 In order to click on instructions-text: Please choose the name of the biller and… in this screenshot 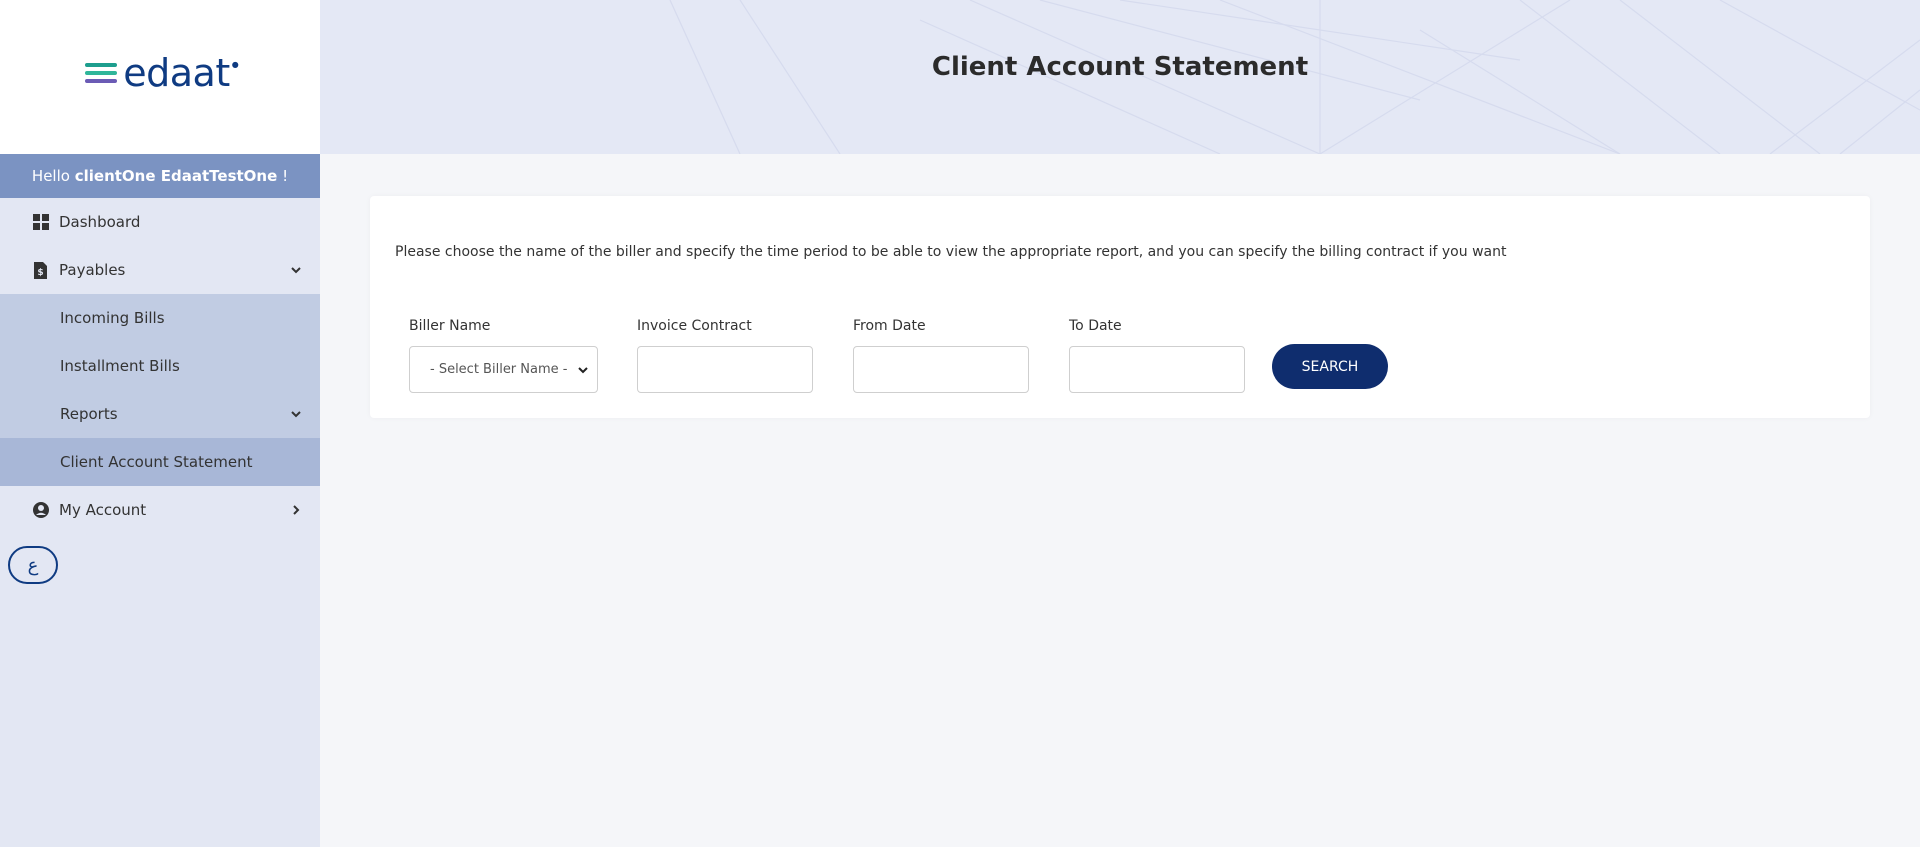, I will do `click(951, 252)`.